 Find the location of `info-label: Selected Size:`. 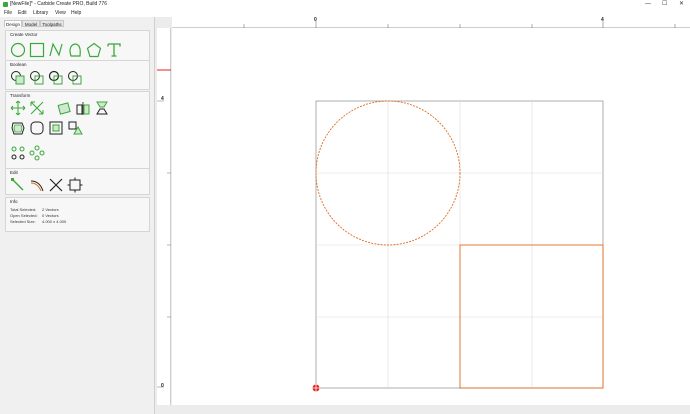

info-label: Selected Size: is located at coordinates (23, 221).